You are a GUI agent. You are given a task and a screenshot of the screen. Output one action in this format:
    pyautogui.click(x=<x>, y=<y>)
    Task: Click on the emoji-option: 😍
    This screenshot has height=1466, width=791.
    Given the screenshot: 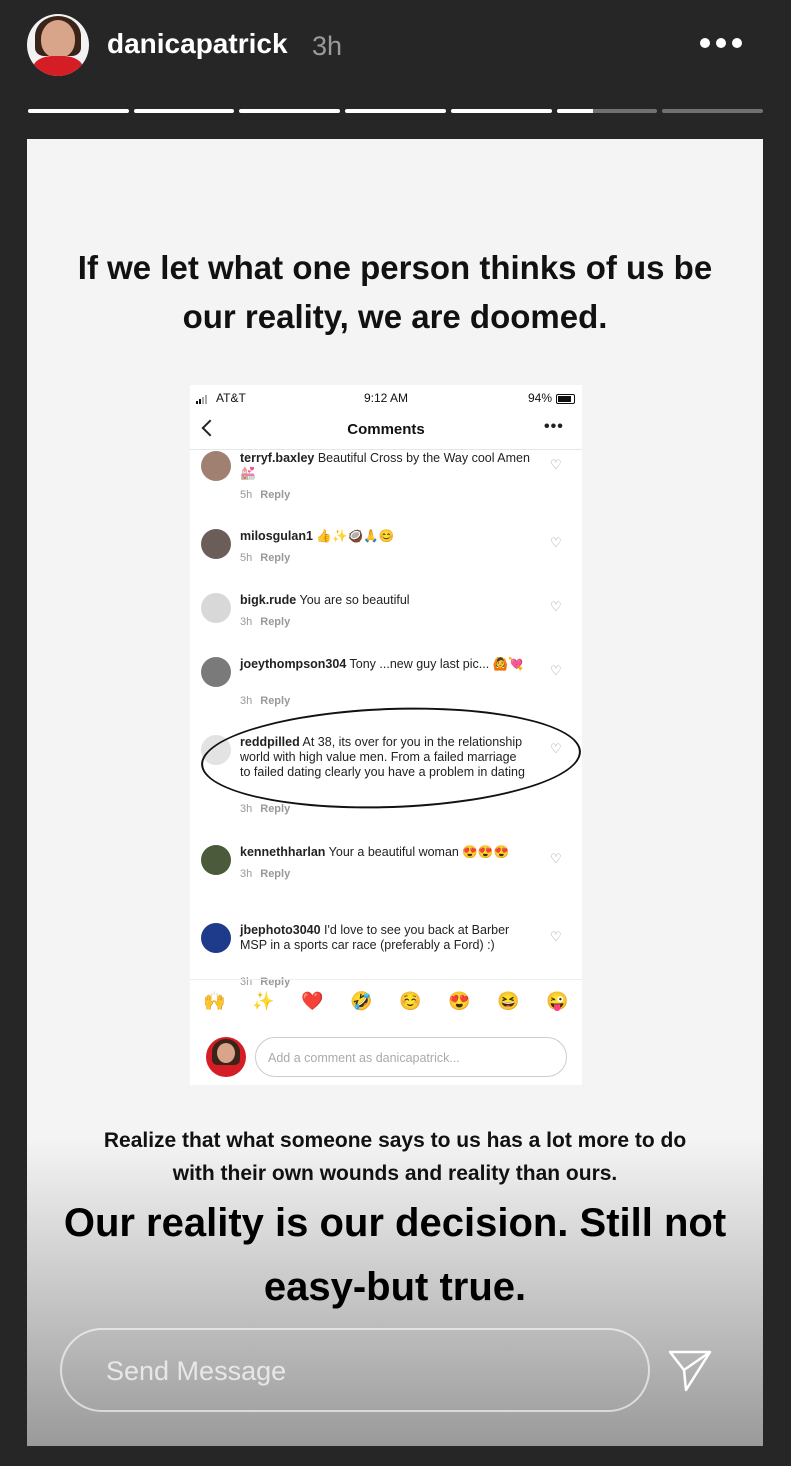 What is the action you would take?
    pyautogui.click(x=459, y=1000)
    